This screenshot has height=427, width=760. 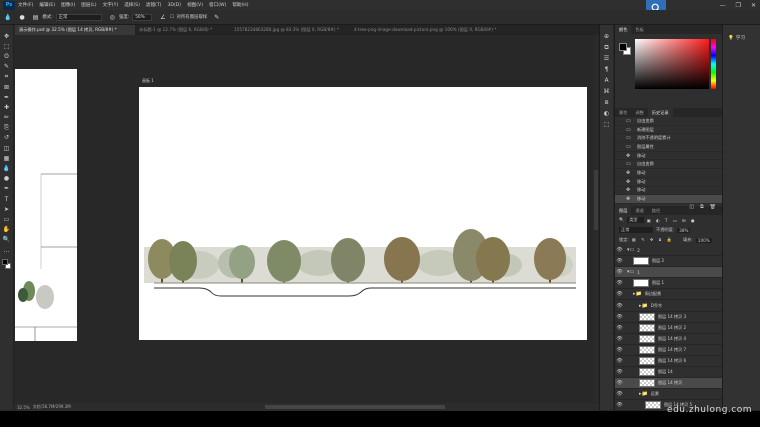 I want to click on history-item: ▭ 新建图层, so click(x=668, y=130).